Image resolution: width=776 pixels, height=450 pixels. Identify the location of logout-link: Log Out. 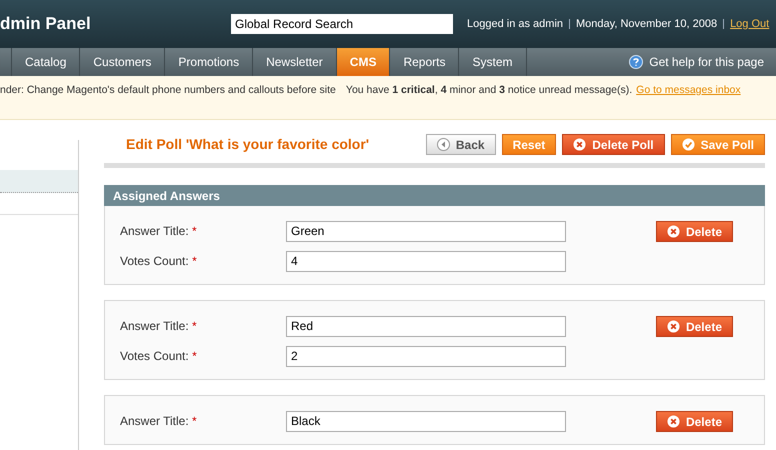
(750, 24).